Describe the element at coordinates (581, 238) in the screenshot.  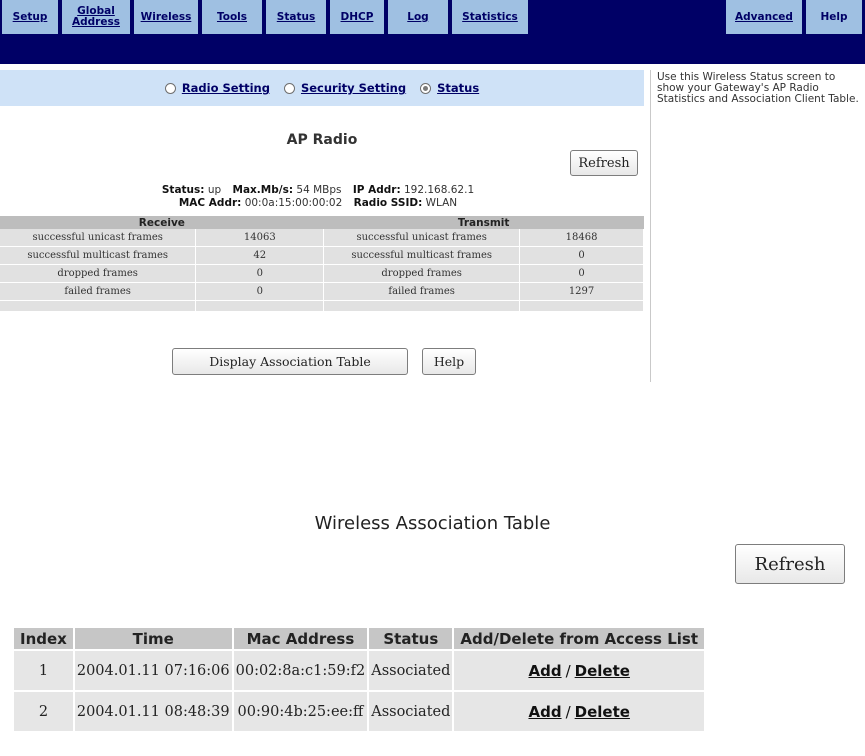
I see `tx-value: 18468` at that location.